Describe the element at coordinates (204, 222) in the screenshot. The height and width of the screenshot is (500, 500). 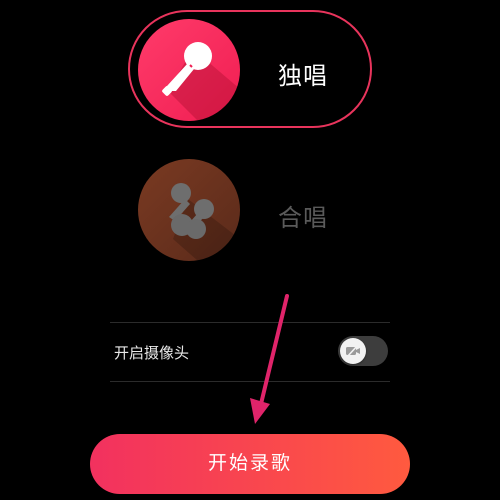
I see `duet-microphones-icon` at that location.